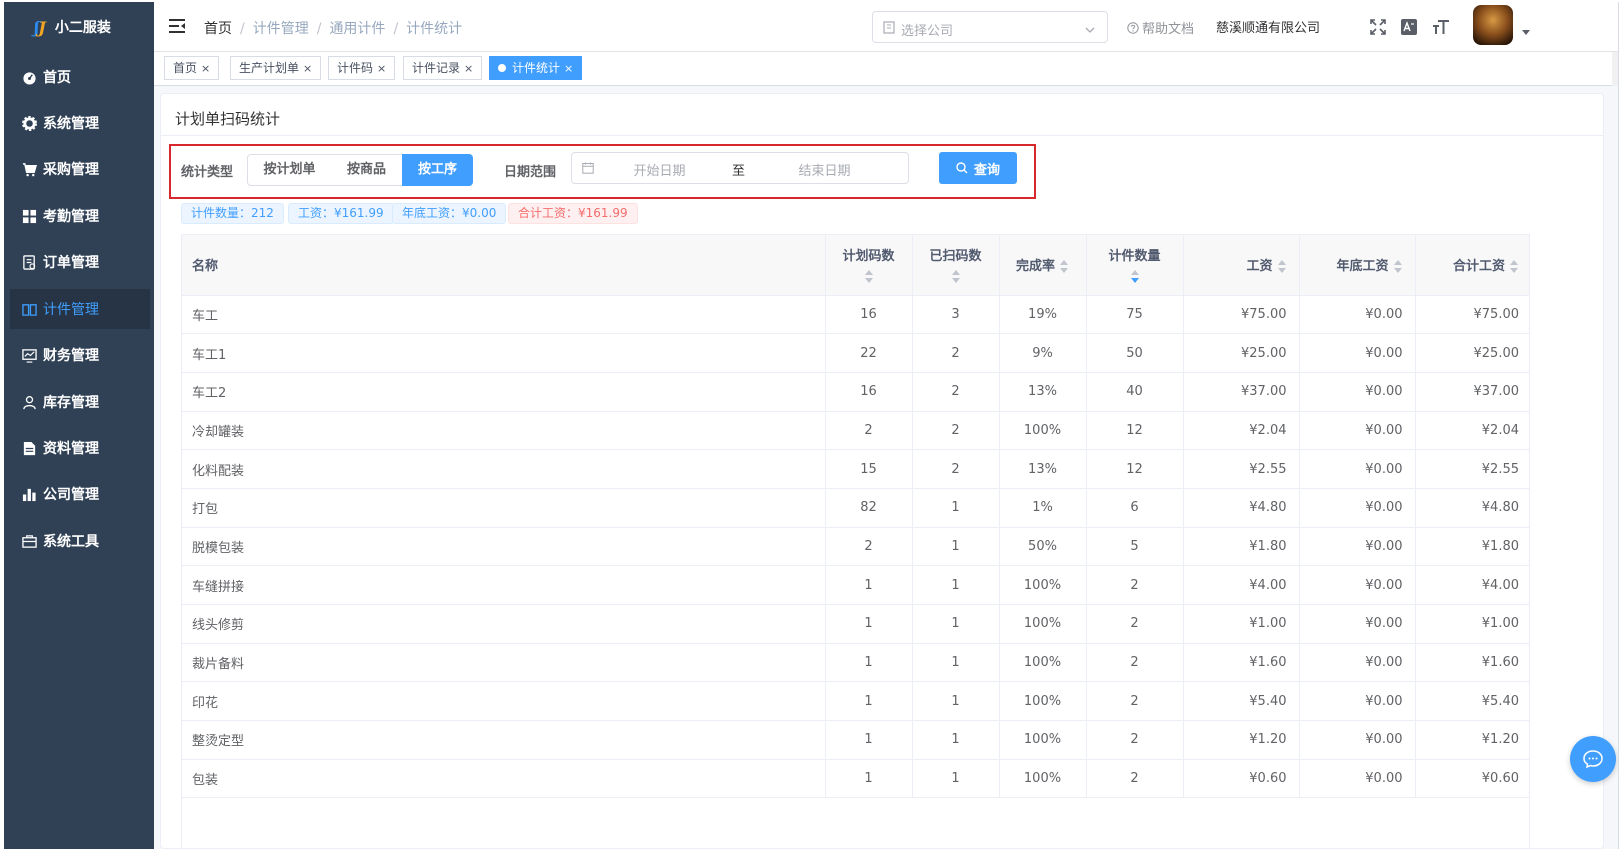 The width and height of the screenshot is (1623, 853). I want to click on table-row: 车工2 16 2 13% 40 ¥37.00 ¥0.00 ¥37.00, so click(855, 392).